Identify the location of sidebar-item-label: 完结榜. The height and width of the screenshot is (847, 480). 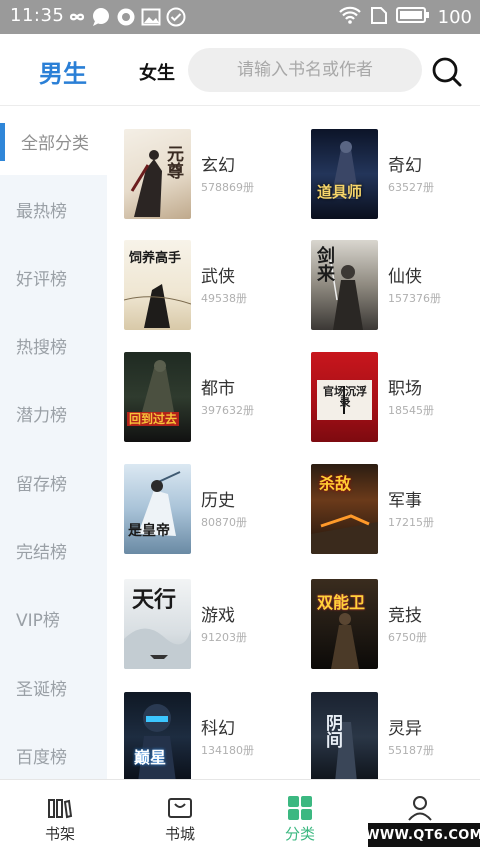
(41, 552).